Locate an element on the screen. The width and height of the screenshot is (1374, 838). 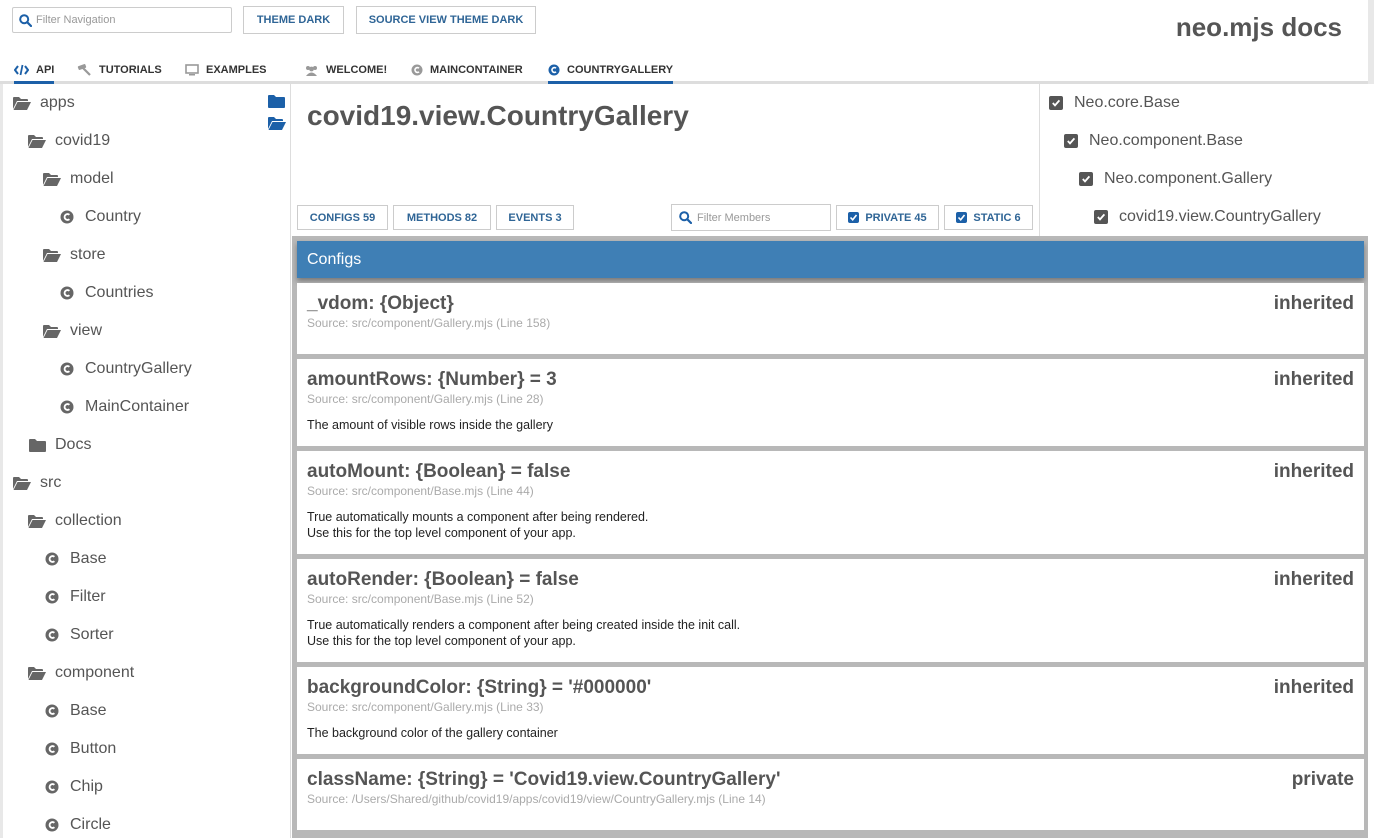
expand-all-folder-open-icon is located at coordinates (278, 123).